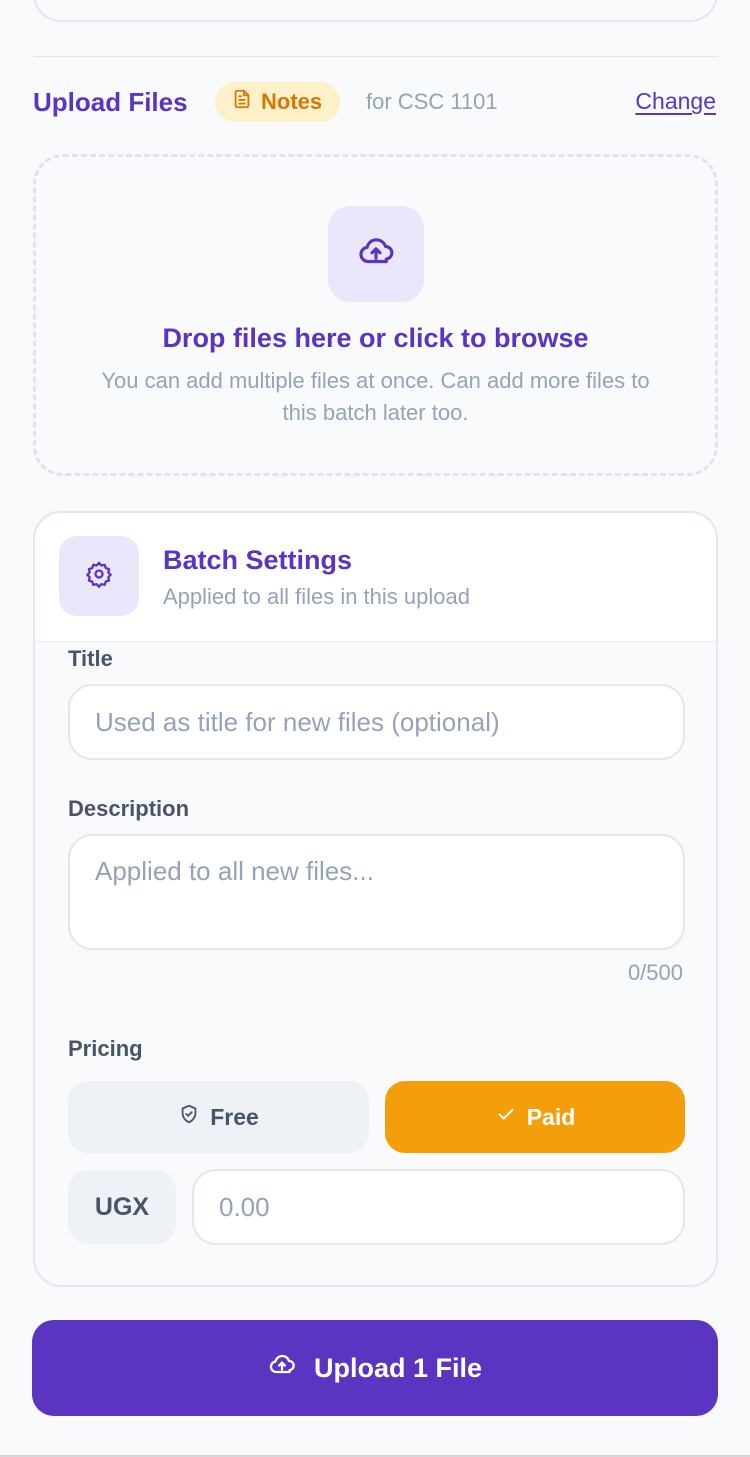  I want to click on description-char-counter: 0/500, so click(655, 972).